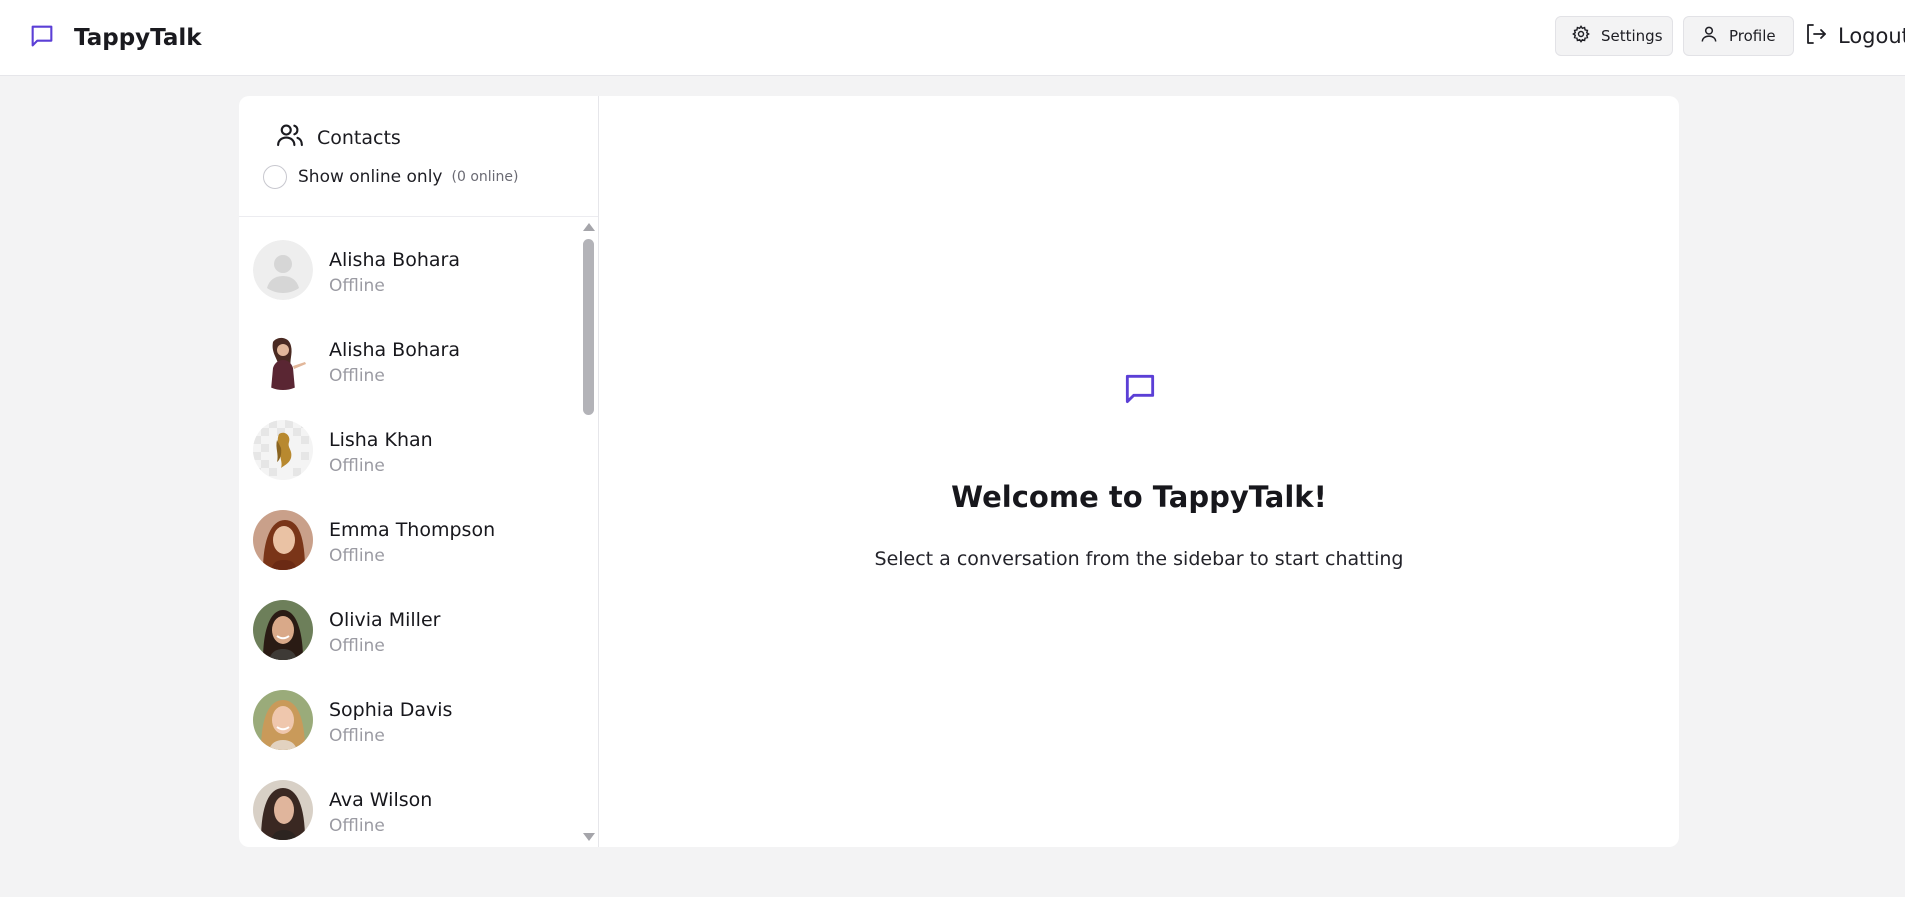 Image resolution: width=1905 pixels, height=897 pixels. What do you see at coordinates (589, 837) in the screenshot?
I see `scroll-down-arrow-icon` at bounding box center [589, 837].